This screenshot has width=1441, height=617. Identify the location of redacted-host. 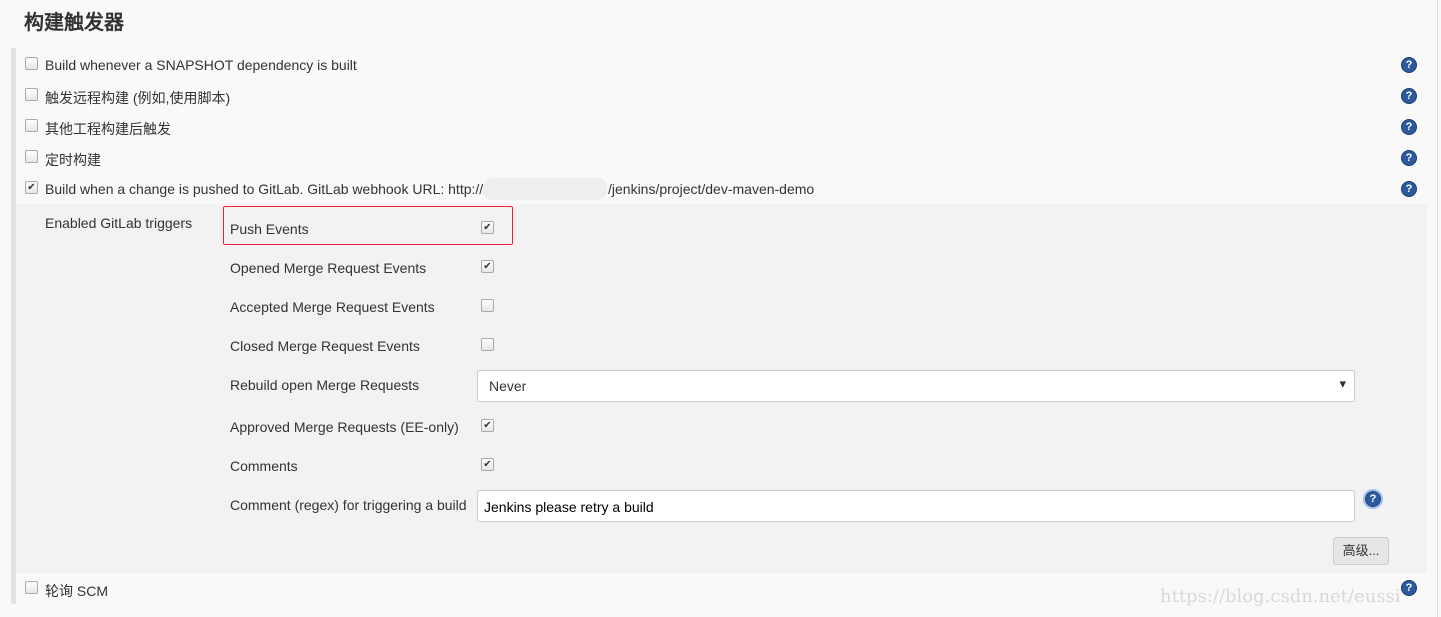
(545, 189).